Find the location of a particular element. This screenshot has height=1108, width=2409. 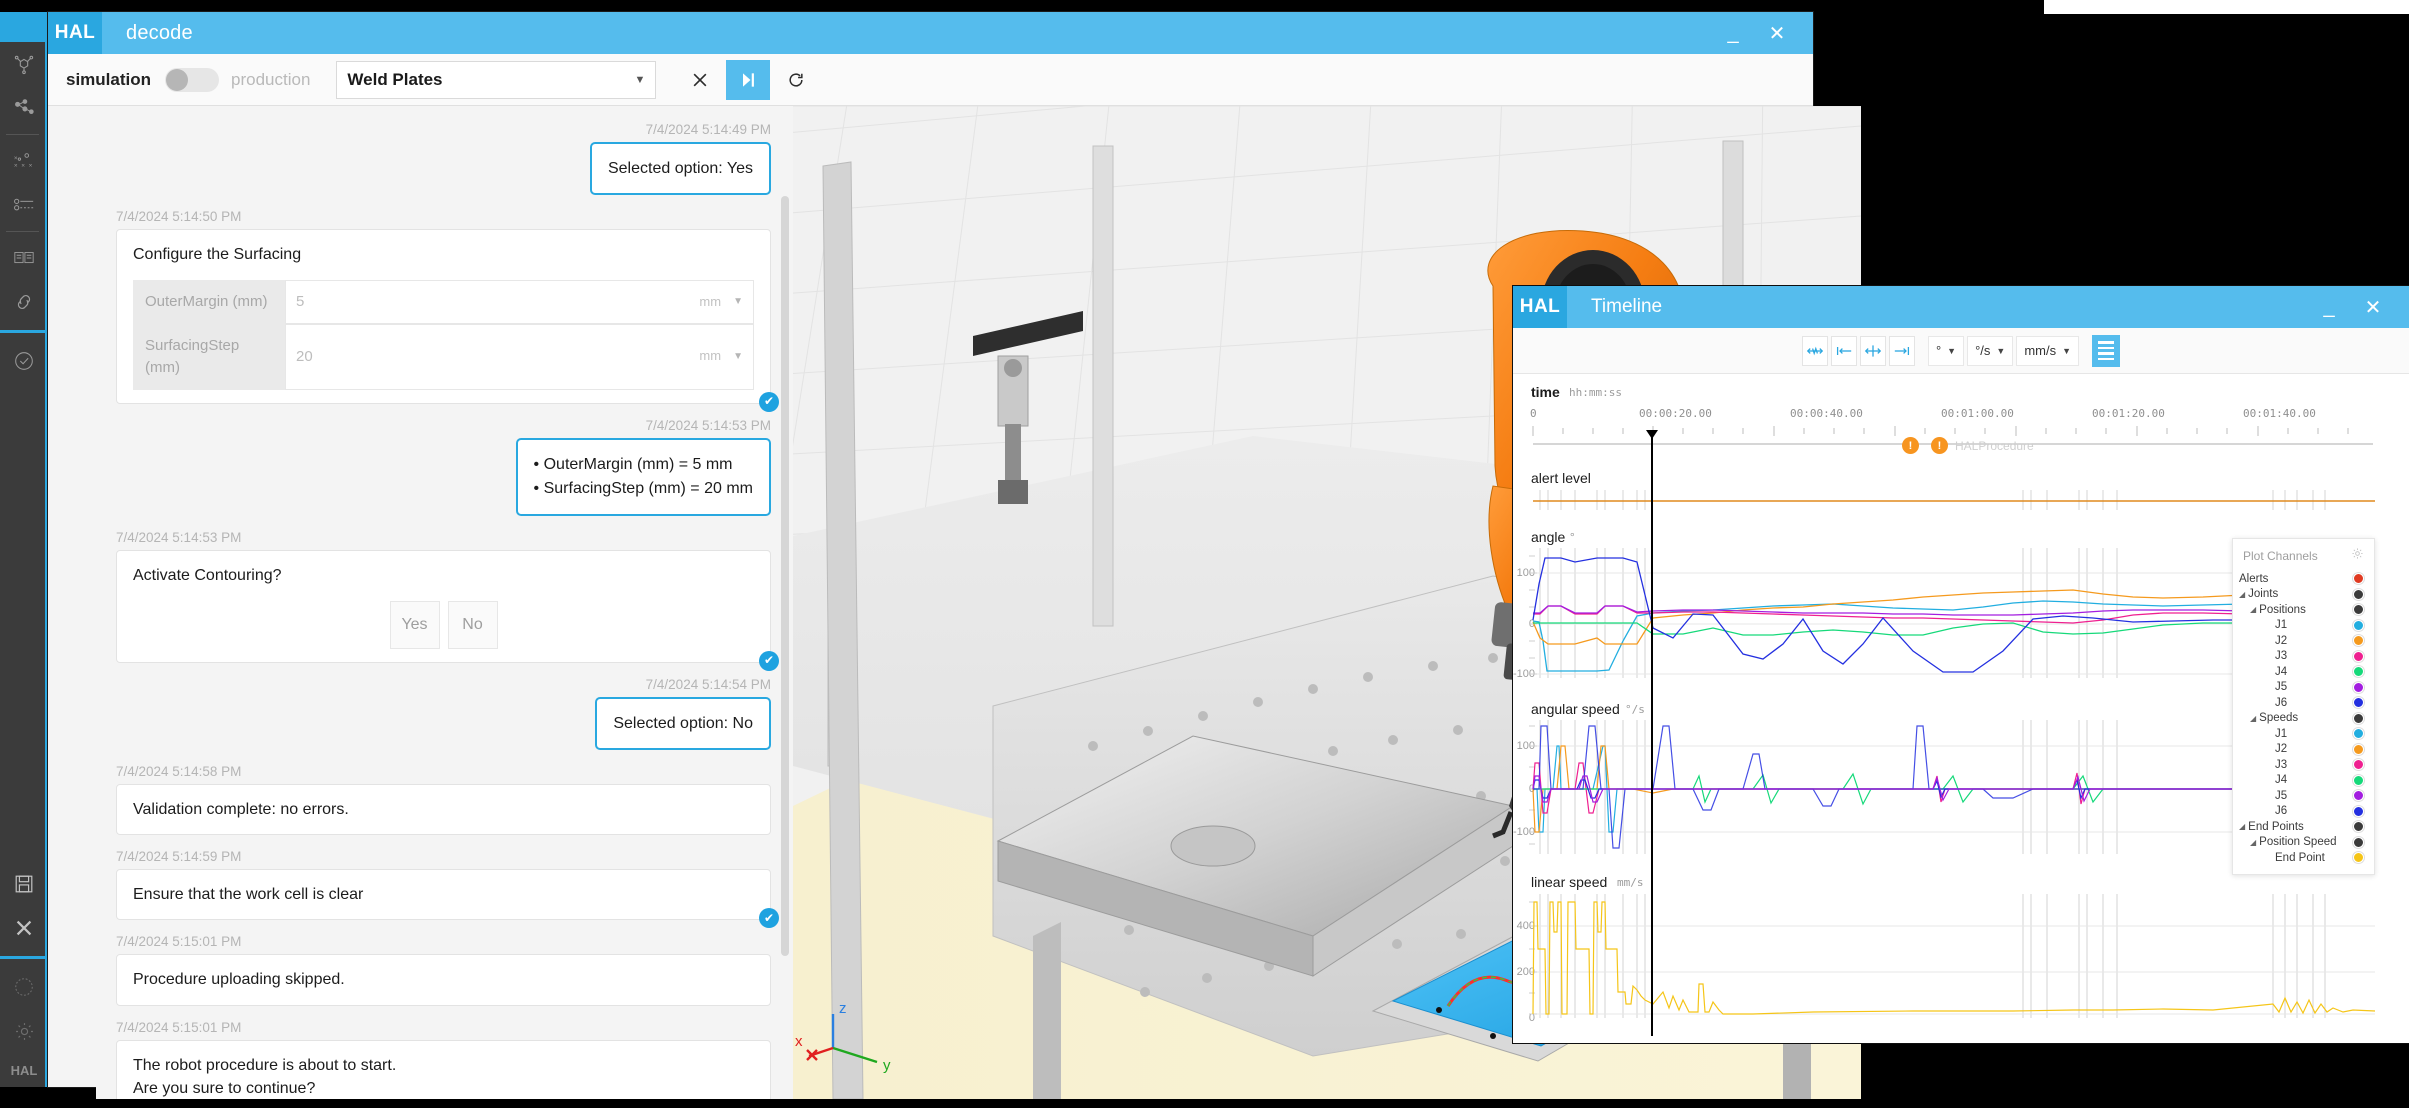

plot-channel-row: ◢ Position Speed is located at coordinates (2303, 843).